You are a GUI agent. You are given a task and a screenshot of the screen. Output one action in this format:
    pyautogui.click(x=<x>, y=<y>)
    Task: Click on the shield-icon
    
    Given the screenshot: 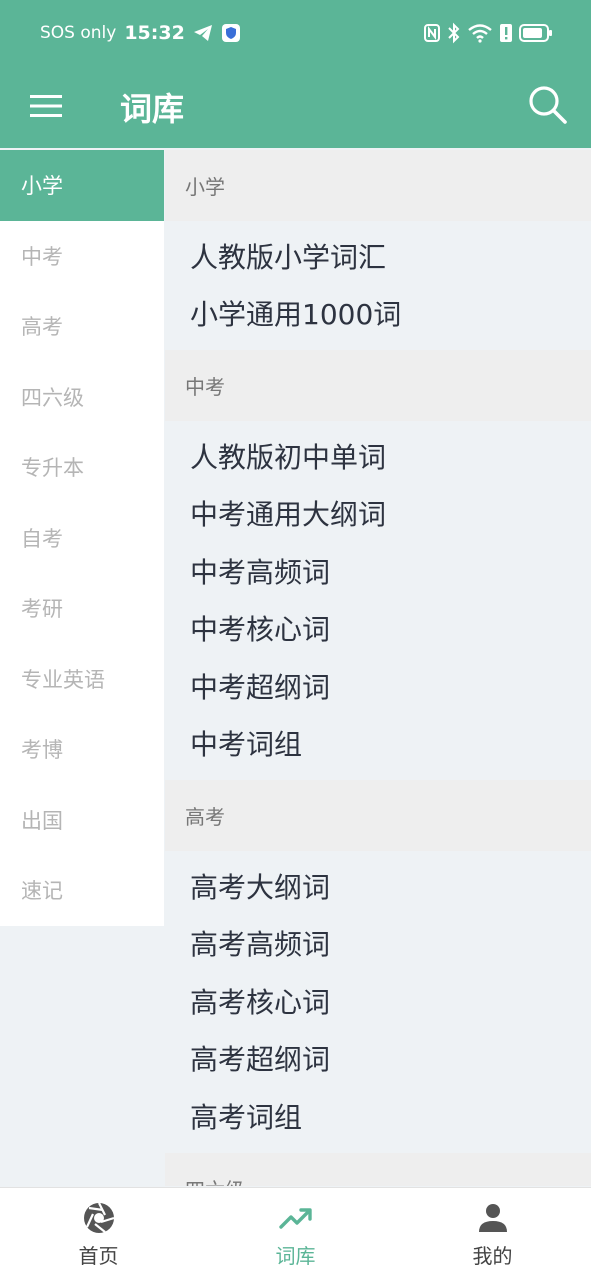 What is the action you would take?
    pyautogui.click(x=230, y=33)
    